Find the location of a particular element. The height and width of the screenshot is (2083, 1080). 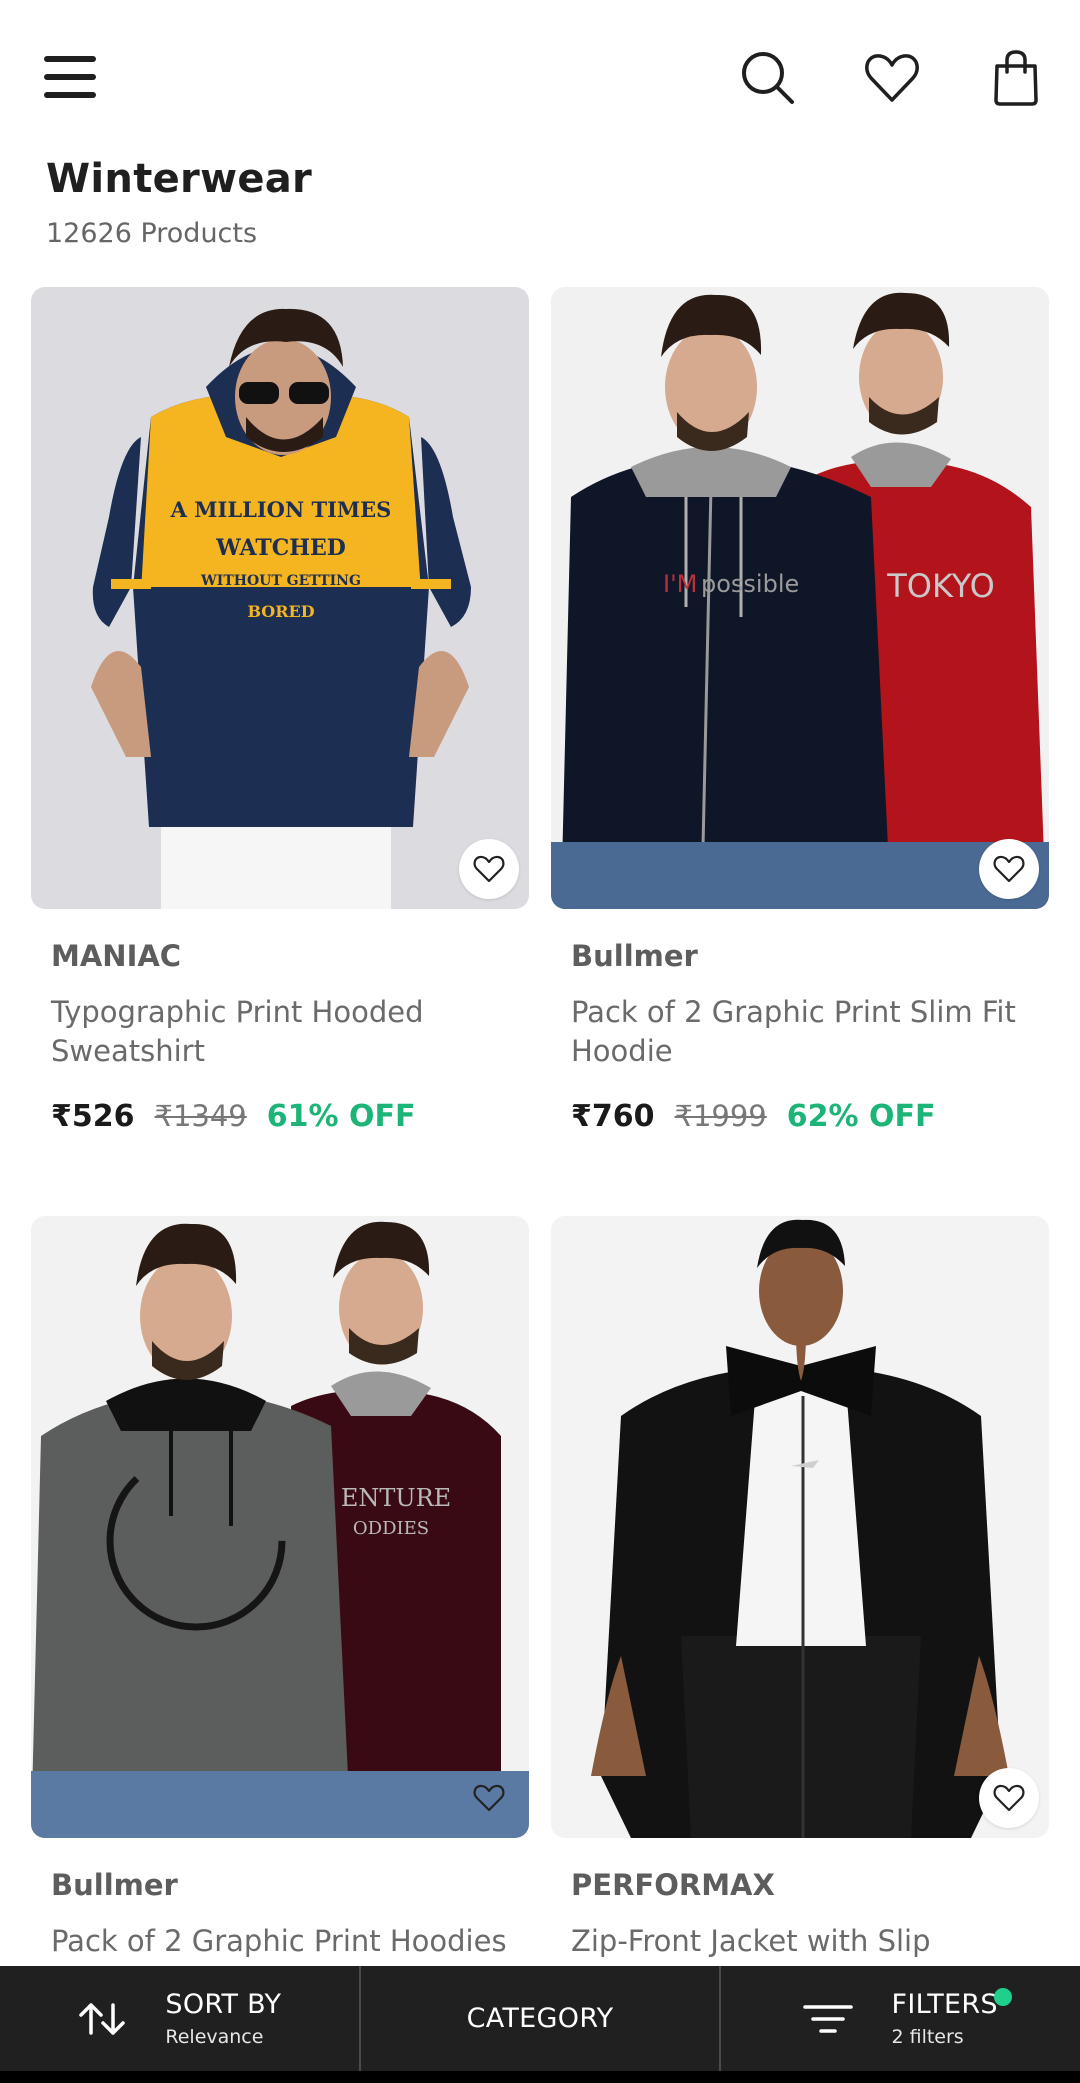

nav-strip is located at coordinates (540, 2077).